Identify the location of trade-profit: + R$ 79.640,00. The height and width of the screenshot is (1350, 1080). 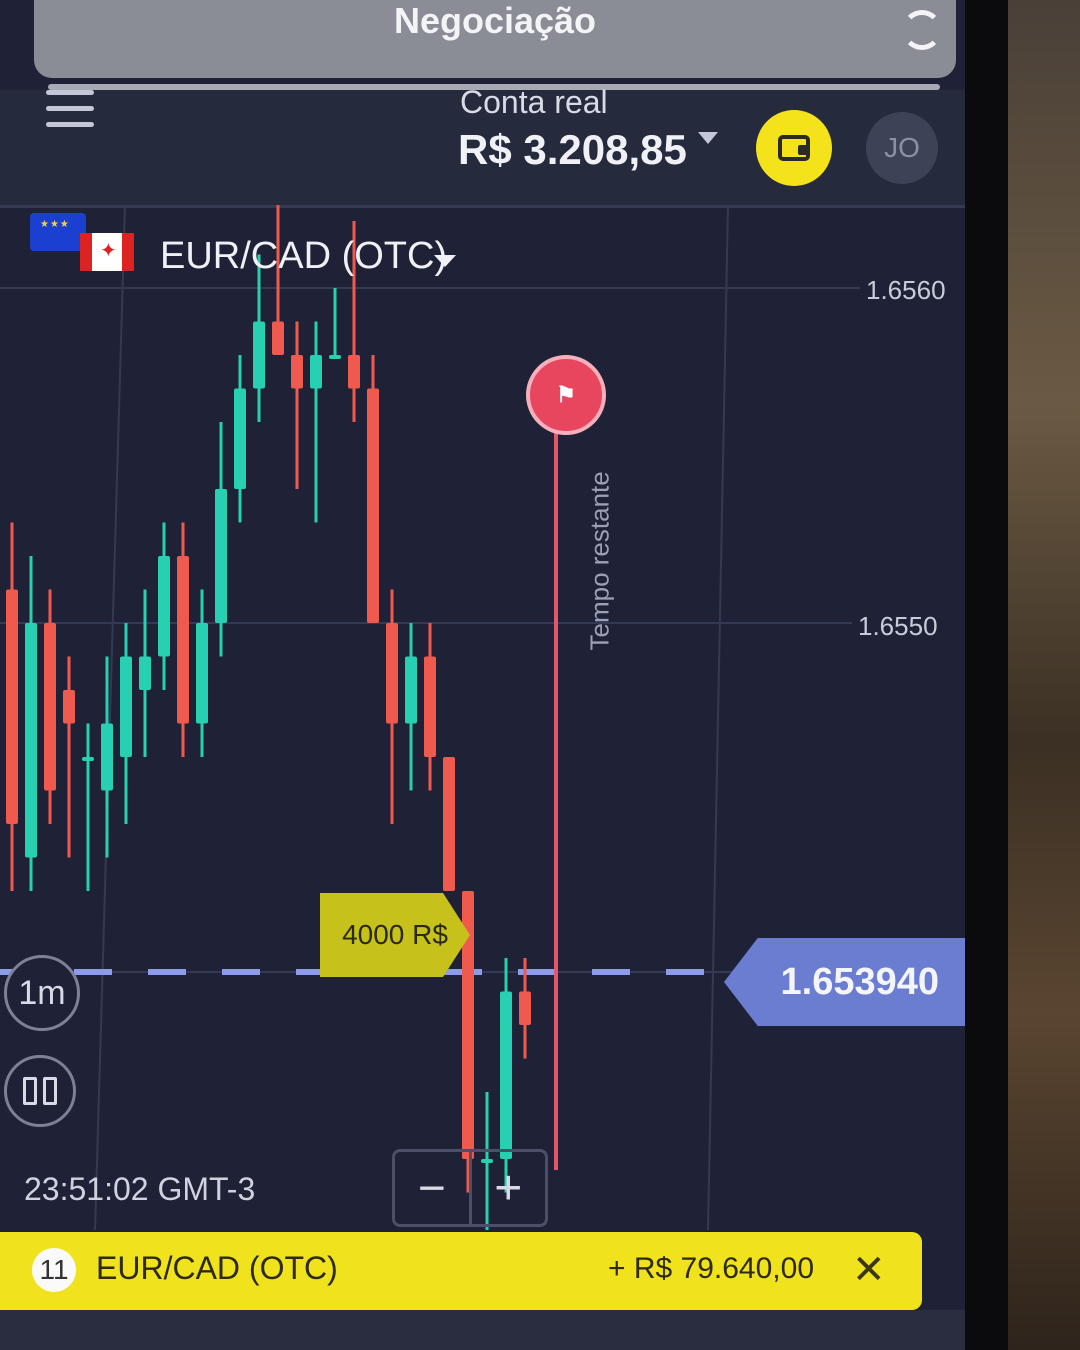
(711, 1268).